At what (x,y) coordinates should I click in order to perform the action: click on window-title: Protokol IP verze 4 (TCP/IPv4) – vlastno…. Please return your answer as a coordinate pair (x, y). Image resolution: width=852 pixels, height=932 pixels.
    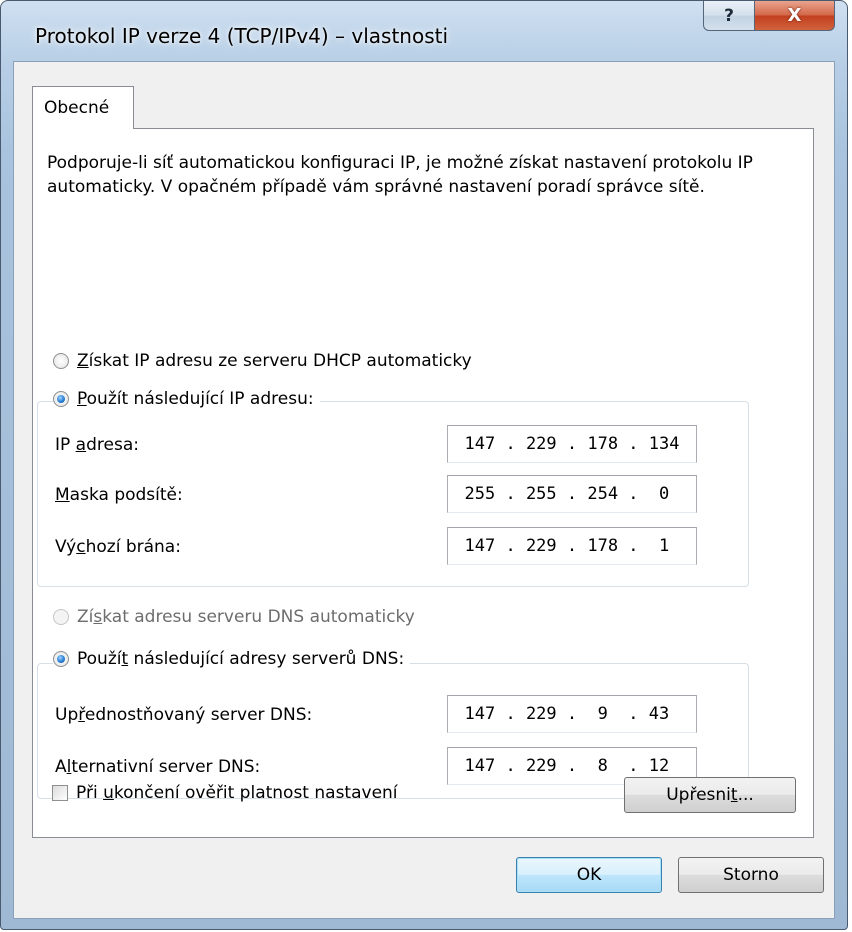
    Looking at the image, I should click on (242, 36).